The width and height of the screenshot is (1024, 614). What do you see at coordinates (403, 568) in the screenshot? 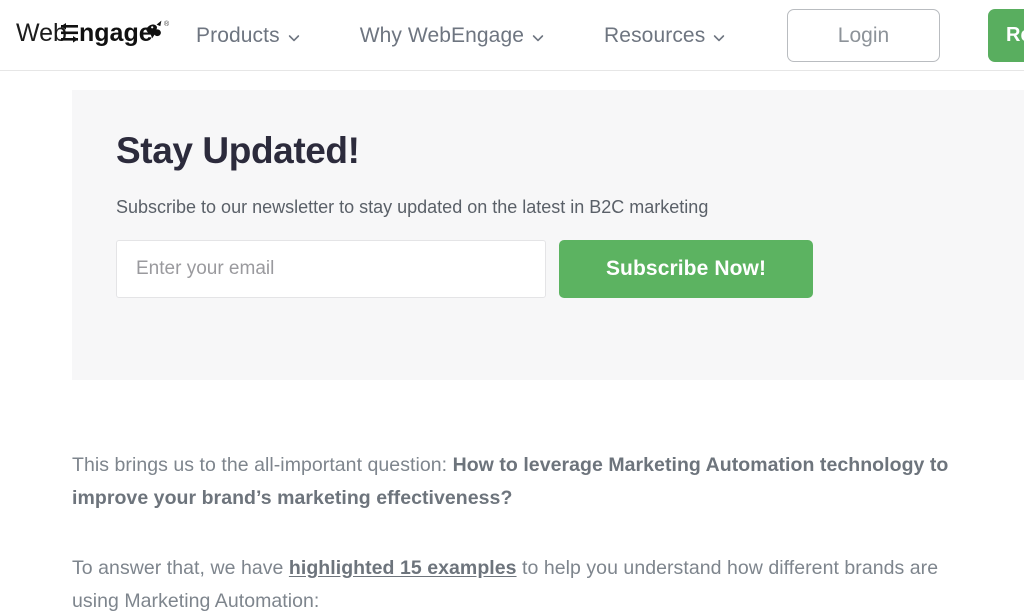
I see `highlighted-examples-link: highlighted 15 examples` at bounding box center [403, 568].